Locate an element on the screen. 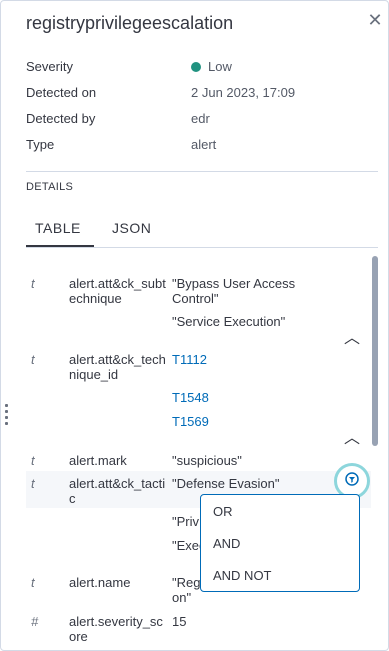 Image resolution: width=389 pixels, height=651 pixels. field-name: alert.severity_score is located at coordinates (116, 629).